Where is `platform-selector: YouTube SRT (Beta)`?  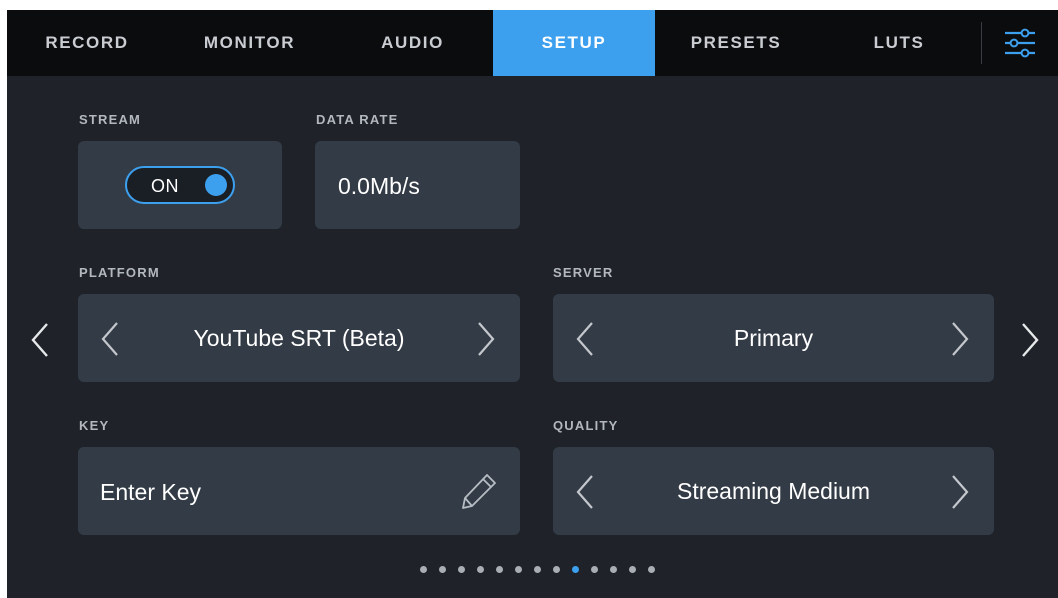
platform-selector: YouTube SRT (Beta) is located at coordinates (299, 338).